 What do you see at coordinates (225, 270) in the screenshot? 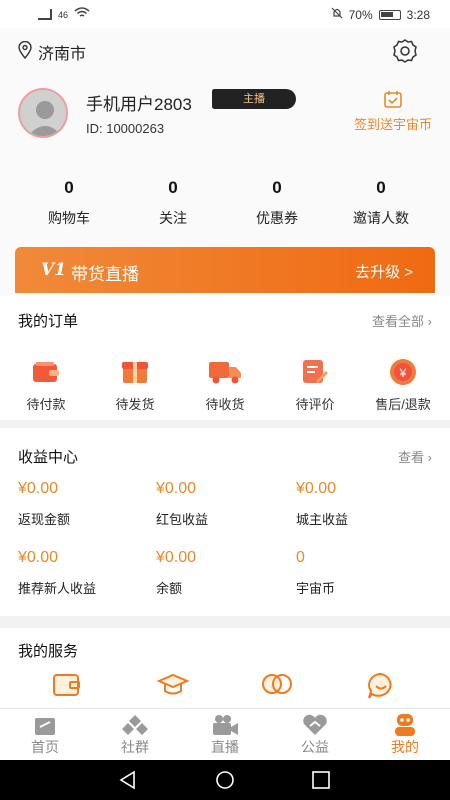
I see `live-commerce-banner: V1 带货直播 去升级 >` at bounding box center [225, 270].